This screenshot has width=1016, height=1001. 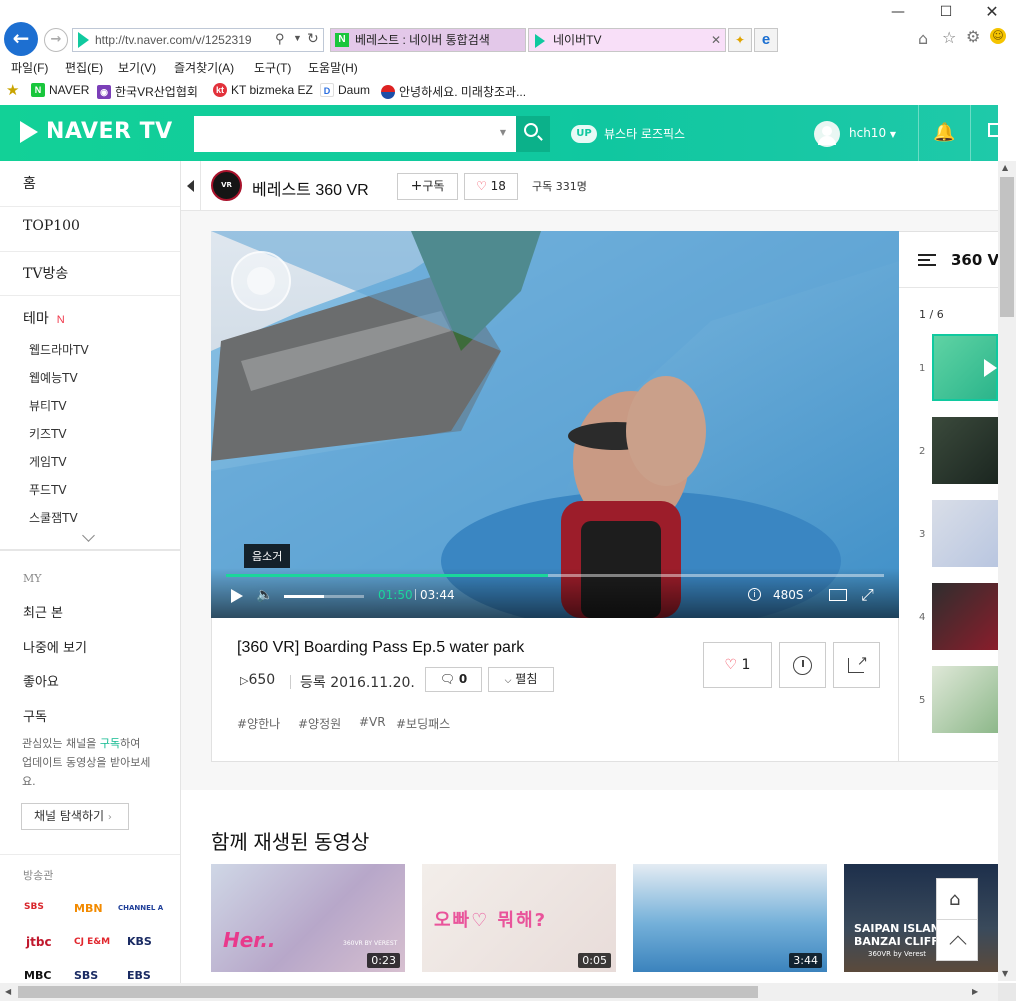 What do you see at coordinates (802, 665) in the screenshot?
I see `watch-later-button` at bounding box center [802, 665].